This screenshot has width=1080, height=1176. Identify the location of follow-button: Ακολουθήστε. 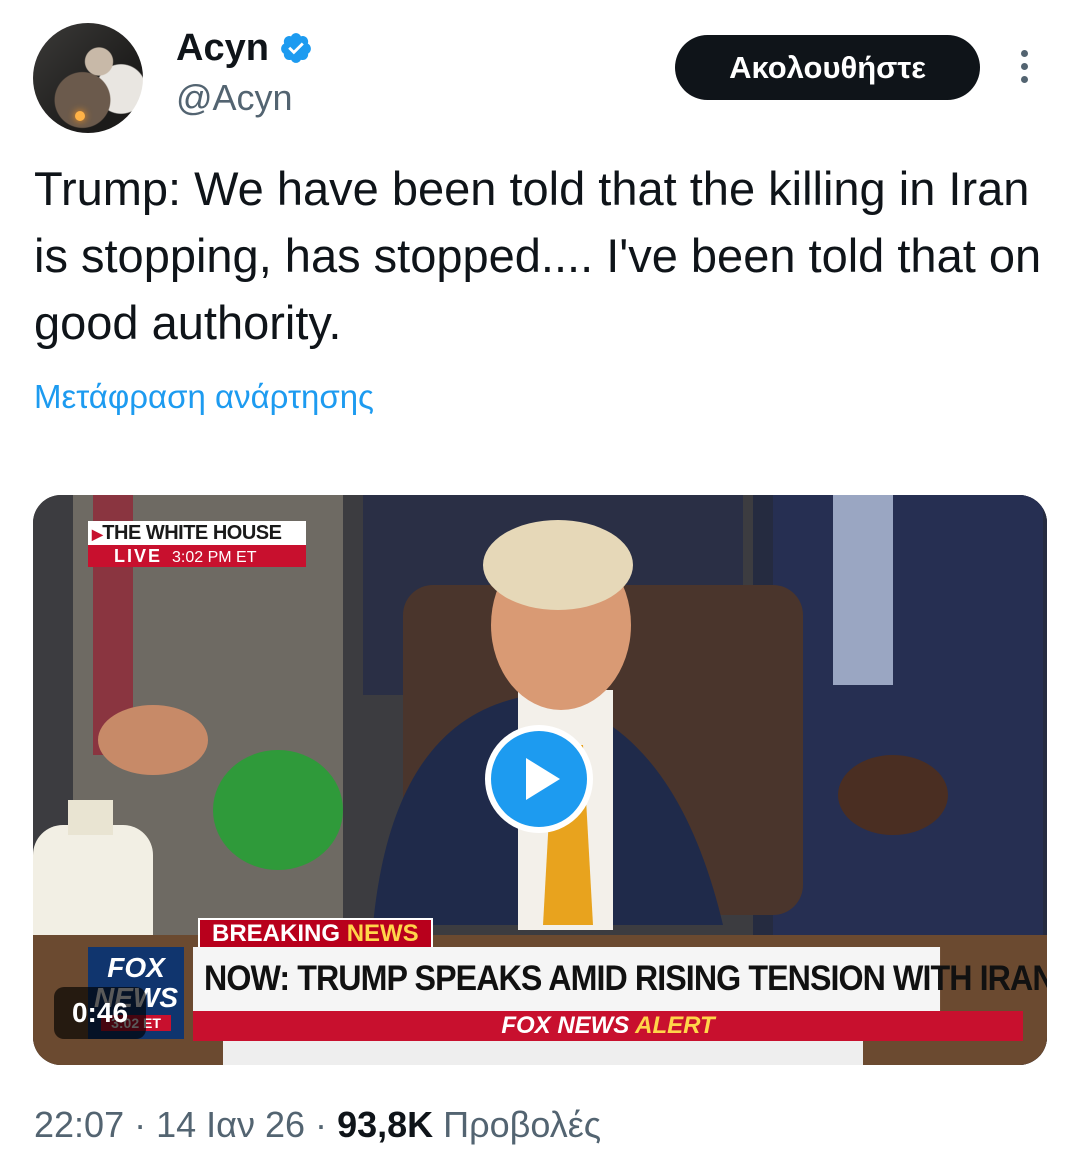
(827, 67).